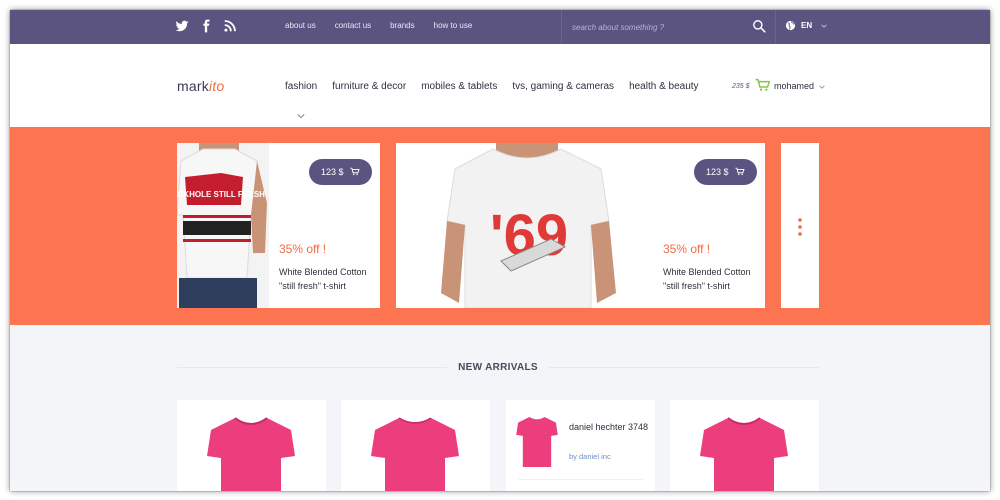  I want to click on site-logo: markito, so click(200, 86).